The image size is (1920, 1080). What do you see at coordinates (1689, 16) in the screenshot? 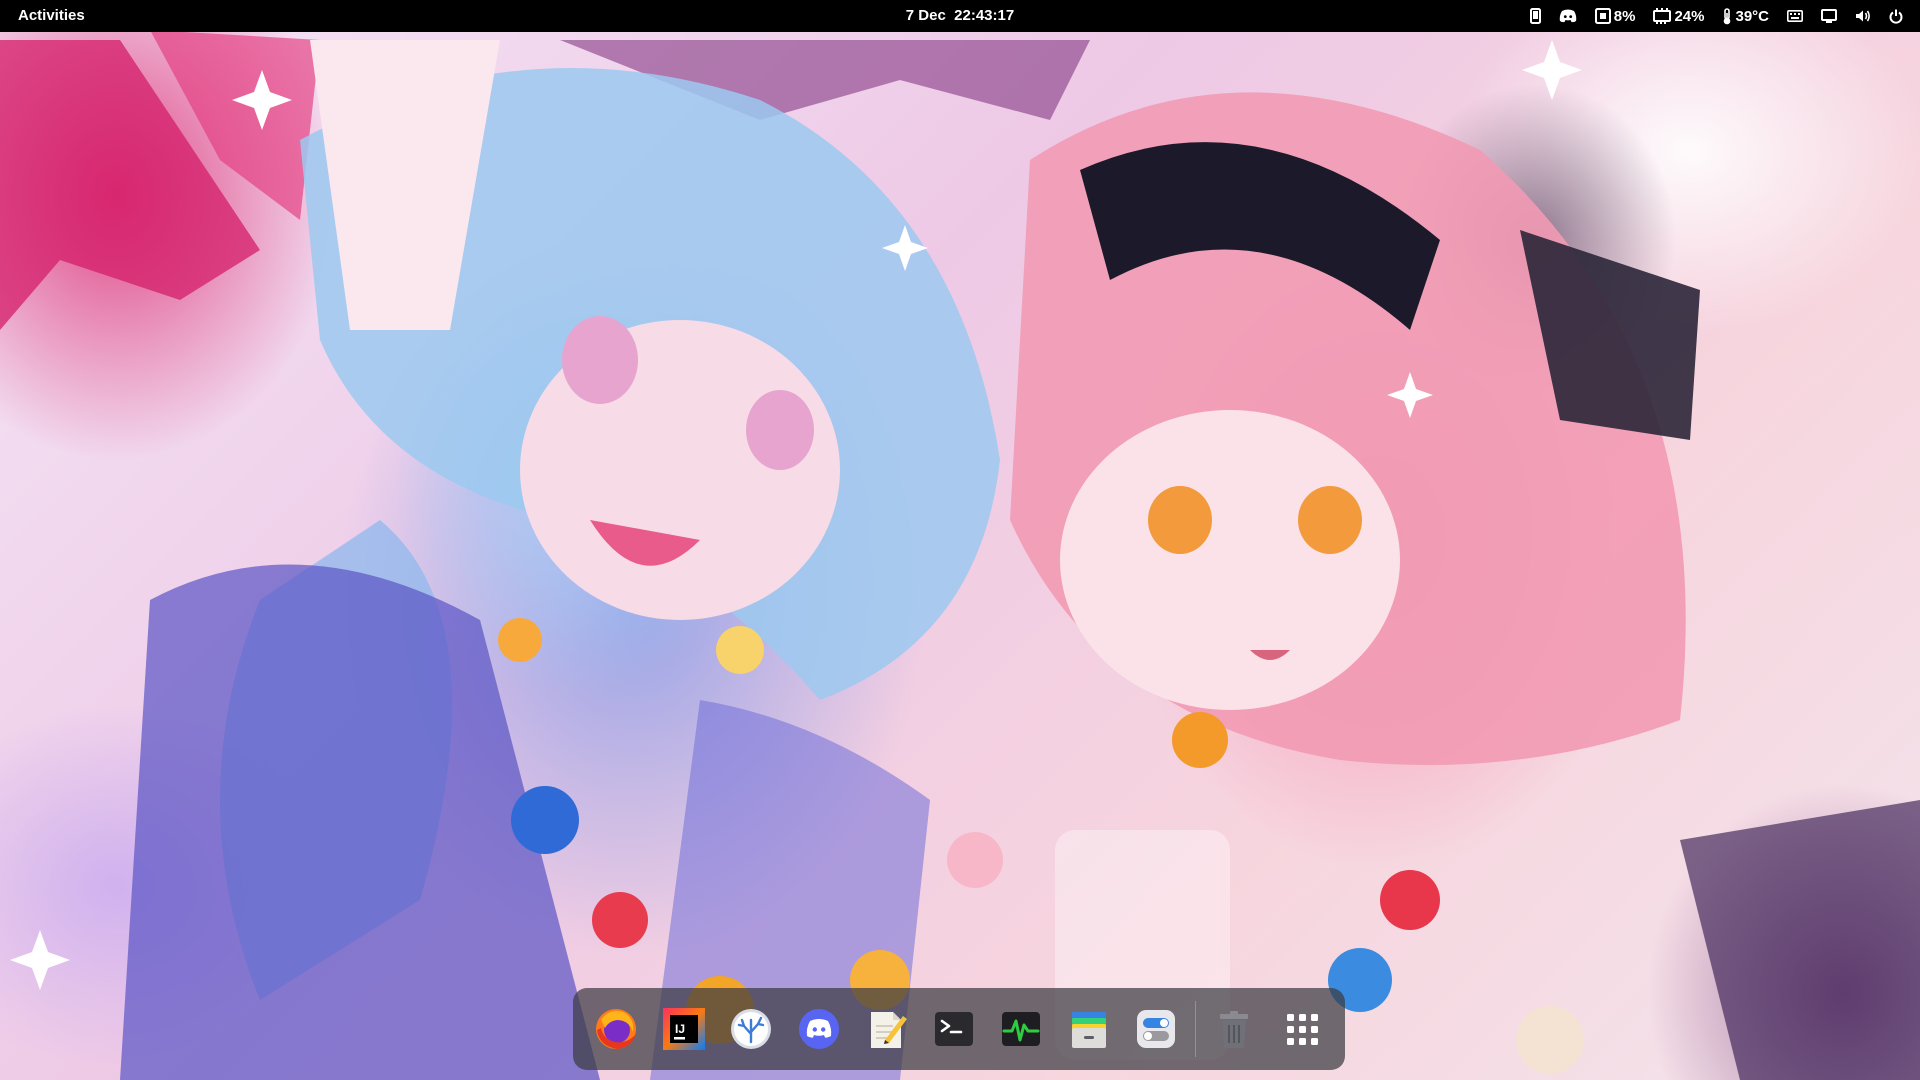
I see `memory-value: 24%` at bounding box center [1689, 16].